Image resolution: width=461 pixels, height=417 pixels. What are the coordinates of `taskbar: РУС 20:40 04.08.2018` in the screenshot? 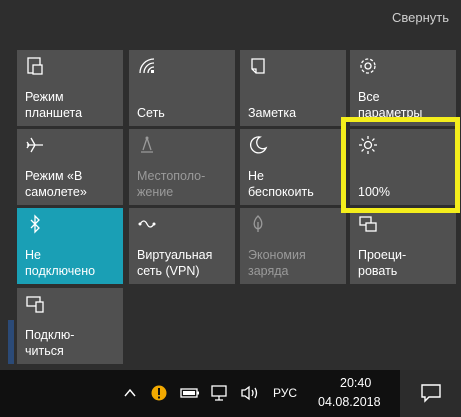 It's located at (230, 393).